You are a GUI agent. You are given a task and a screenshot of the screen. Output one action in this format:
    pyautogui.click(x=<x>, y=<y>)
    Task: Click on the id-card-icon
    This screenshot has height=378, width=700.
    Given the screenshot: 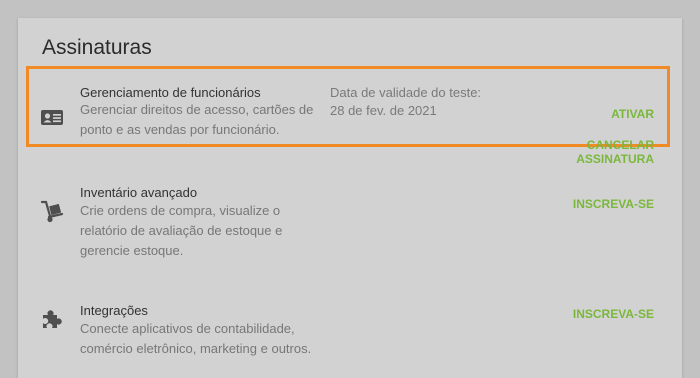 What is the action you would take?
    pyautogui.click(x=52, y=117)
    